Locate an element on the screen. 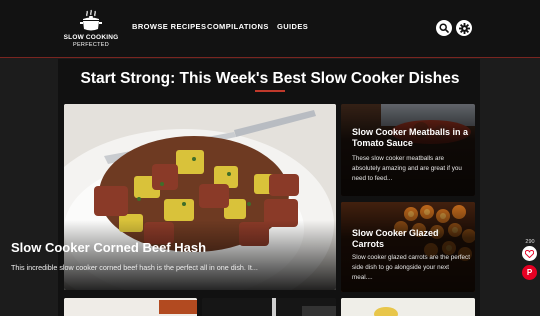 The image size is (540, 316). nav-browse-recipes: BROWSE RECIPES is located at coordinates (169, 26).